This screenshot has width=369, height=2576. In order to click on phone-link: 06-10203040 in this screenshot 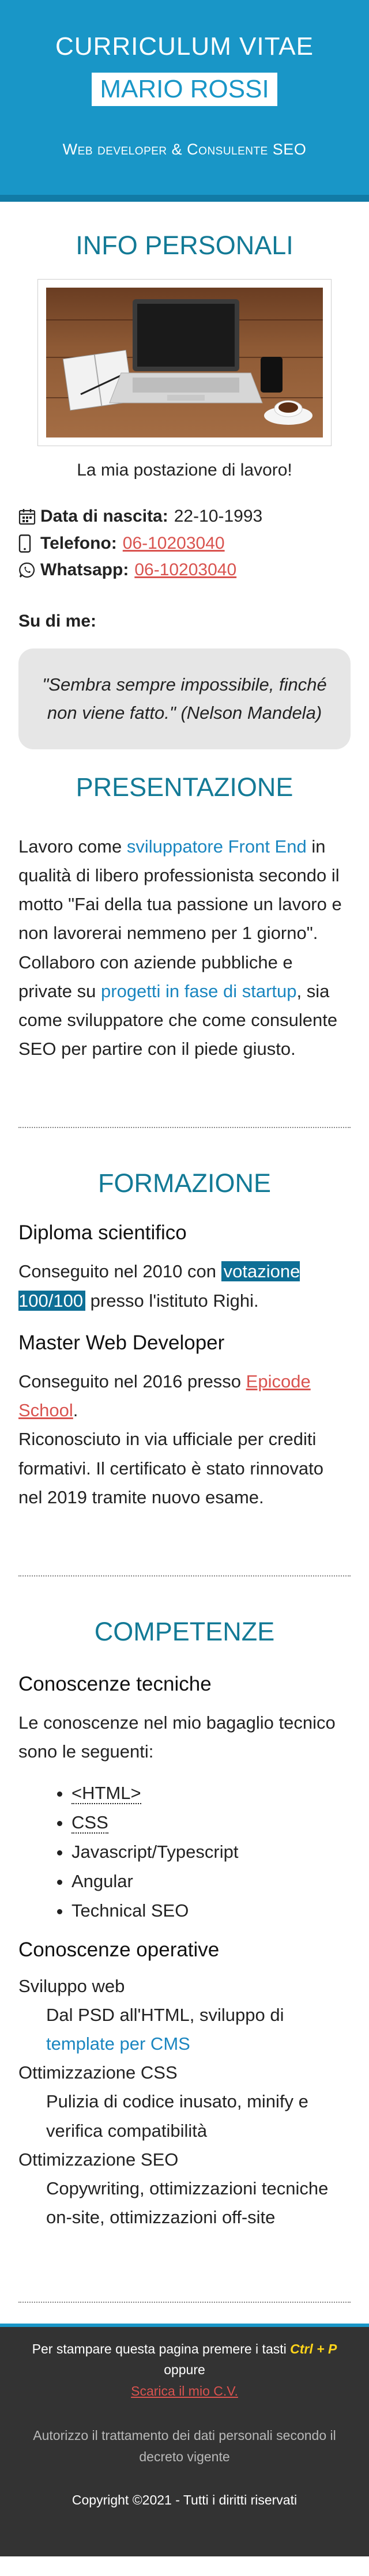, I will do `click(174, 543)`.